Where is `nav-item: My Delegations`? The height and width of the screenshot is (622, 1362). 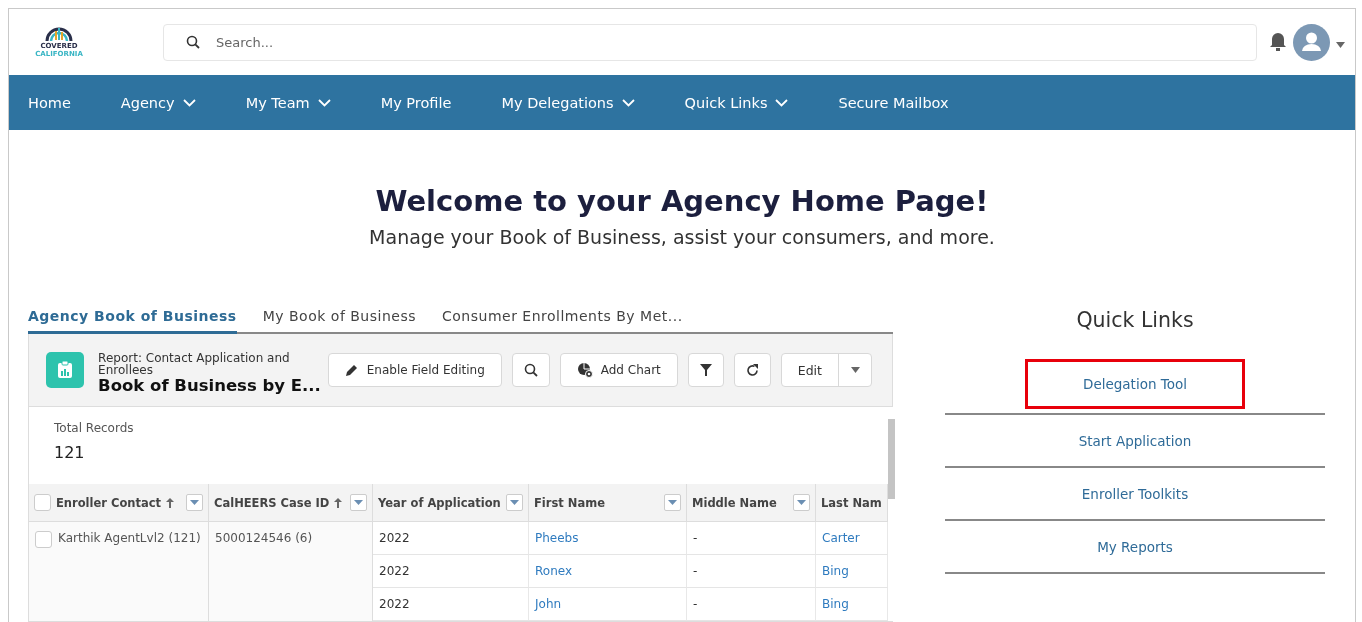 nav-item: My Delegations is located at coordinates (568, 102).